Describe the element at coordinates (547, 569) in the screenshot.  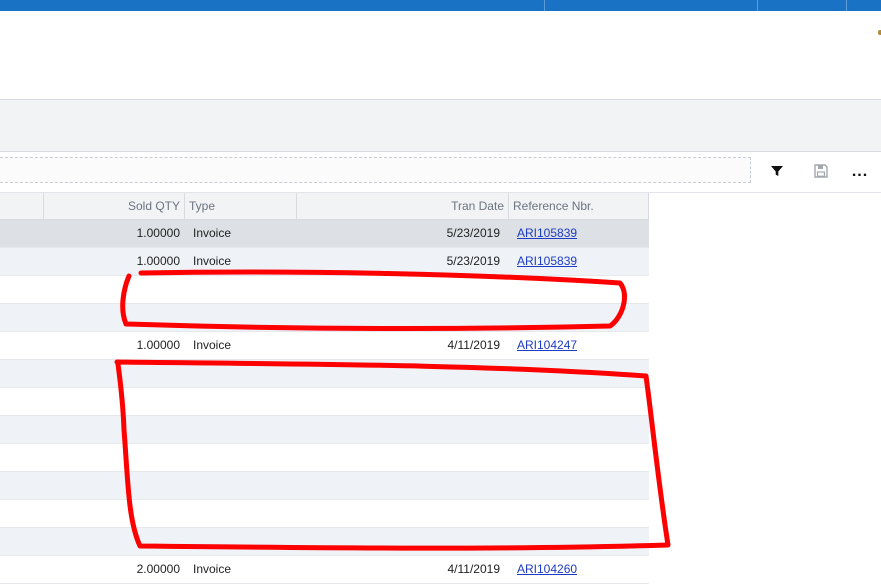
I see `reference-nbr-link: ARI104260` at that location.